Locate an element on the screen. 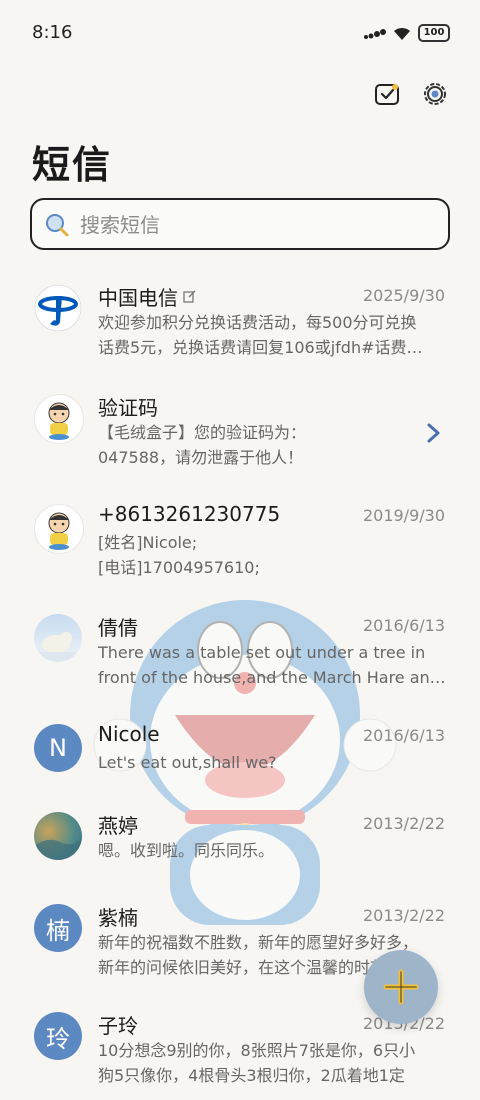 Image resolution: width=480 pixels, height=1100 pixels. message-preview: 嗯。收到啦。同乐同乐。 is located at coordinates (272, 850).